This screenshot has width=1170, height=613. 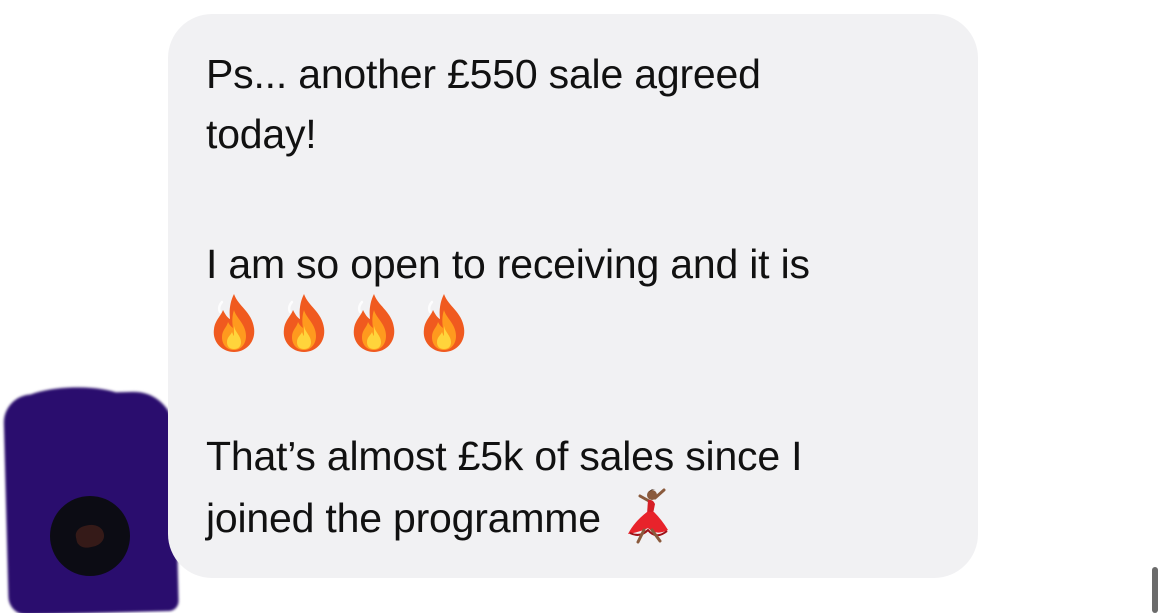 I want to click on message-line: I am so open to receiving and it is, so click(x=508, y=264).